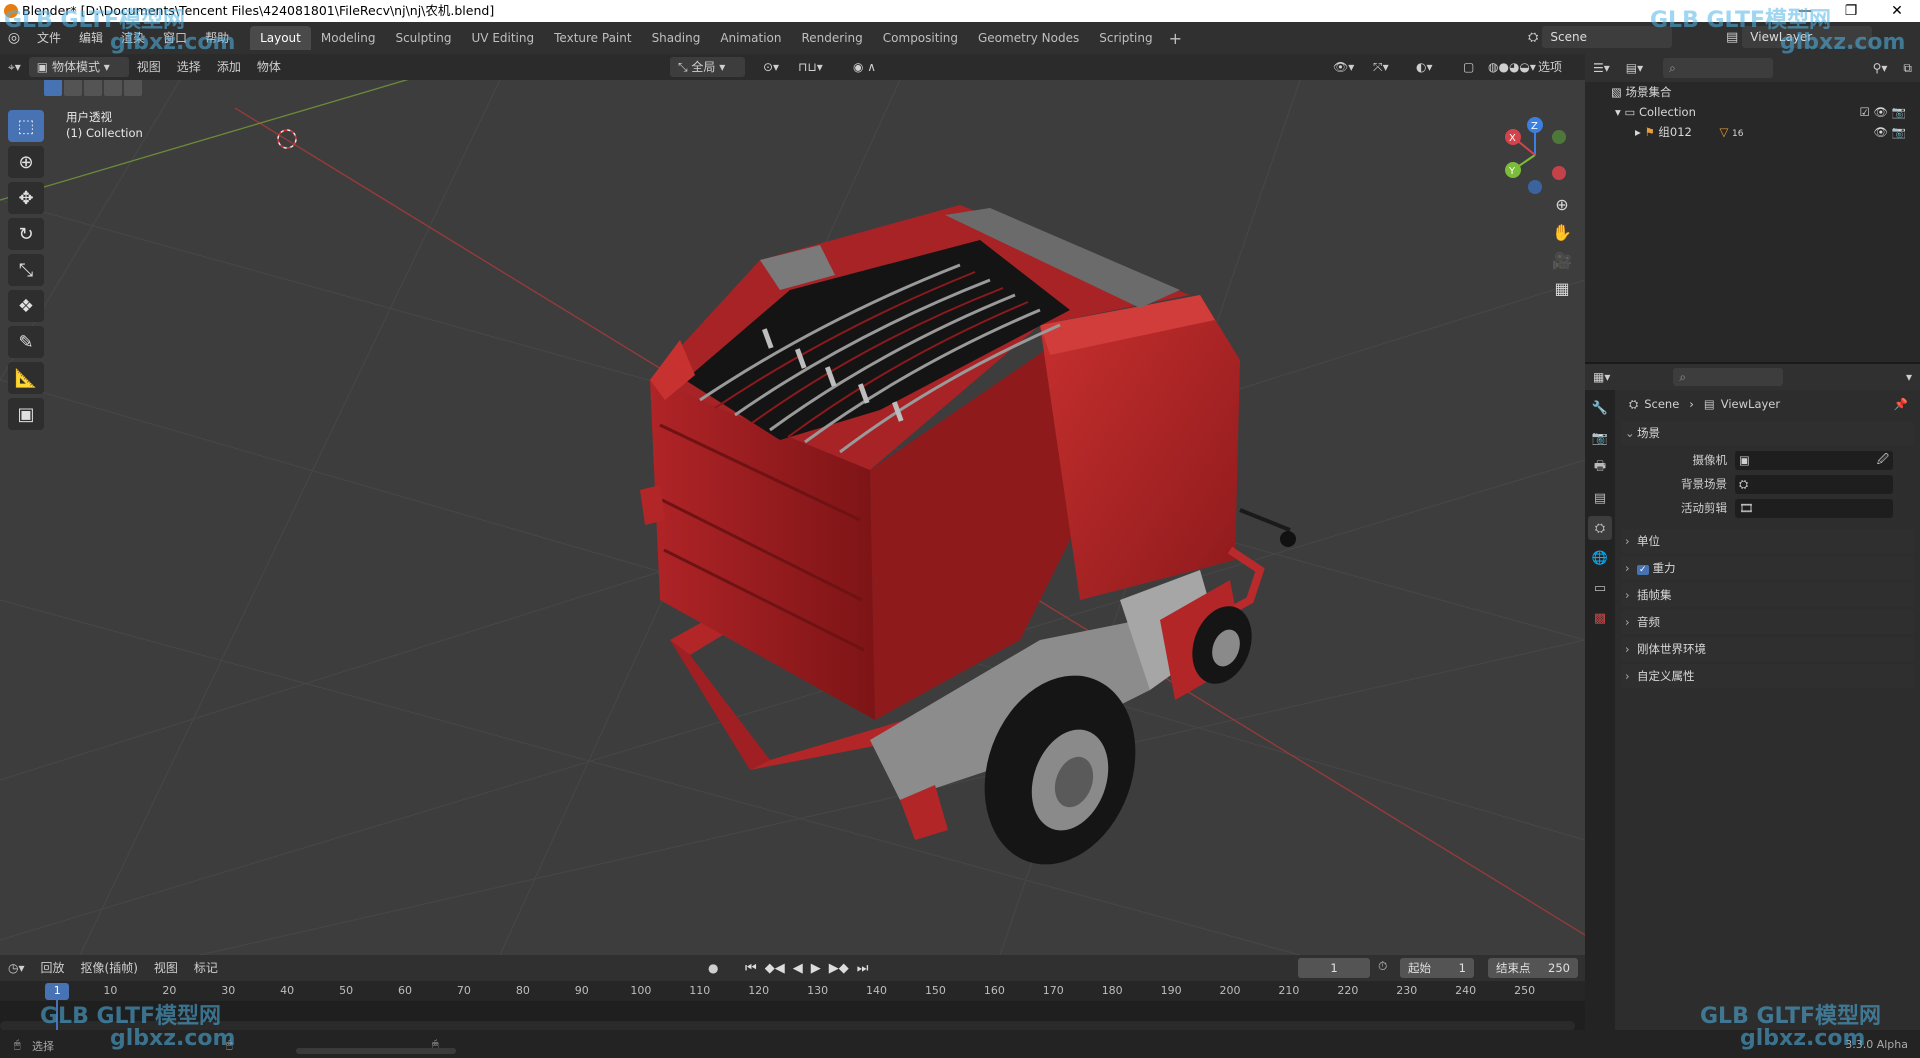  Describe the element at coordinates (1535, 155) in the screenshot. I see `navigation-gizmo: Z X Y` at that location.